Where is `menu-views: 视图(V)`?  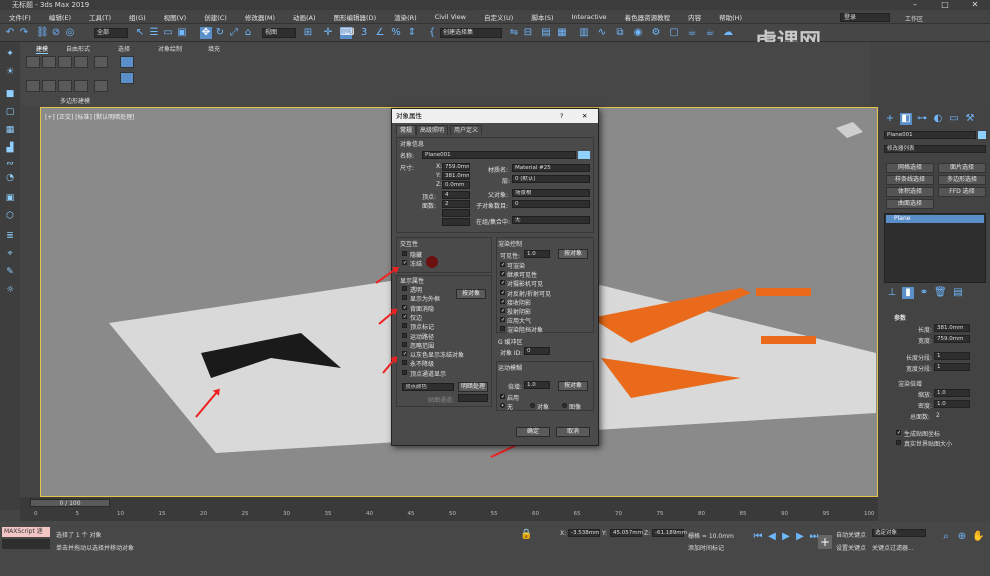 menu-views: 视图(V) is located at coordinates (175, 17).